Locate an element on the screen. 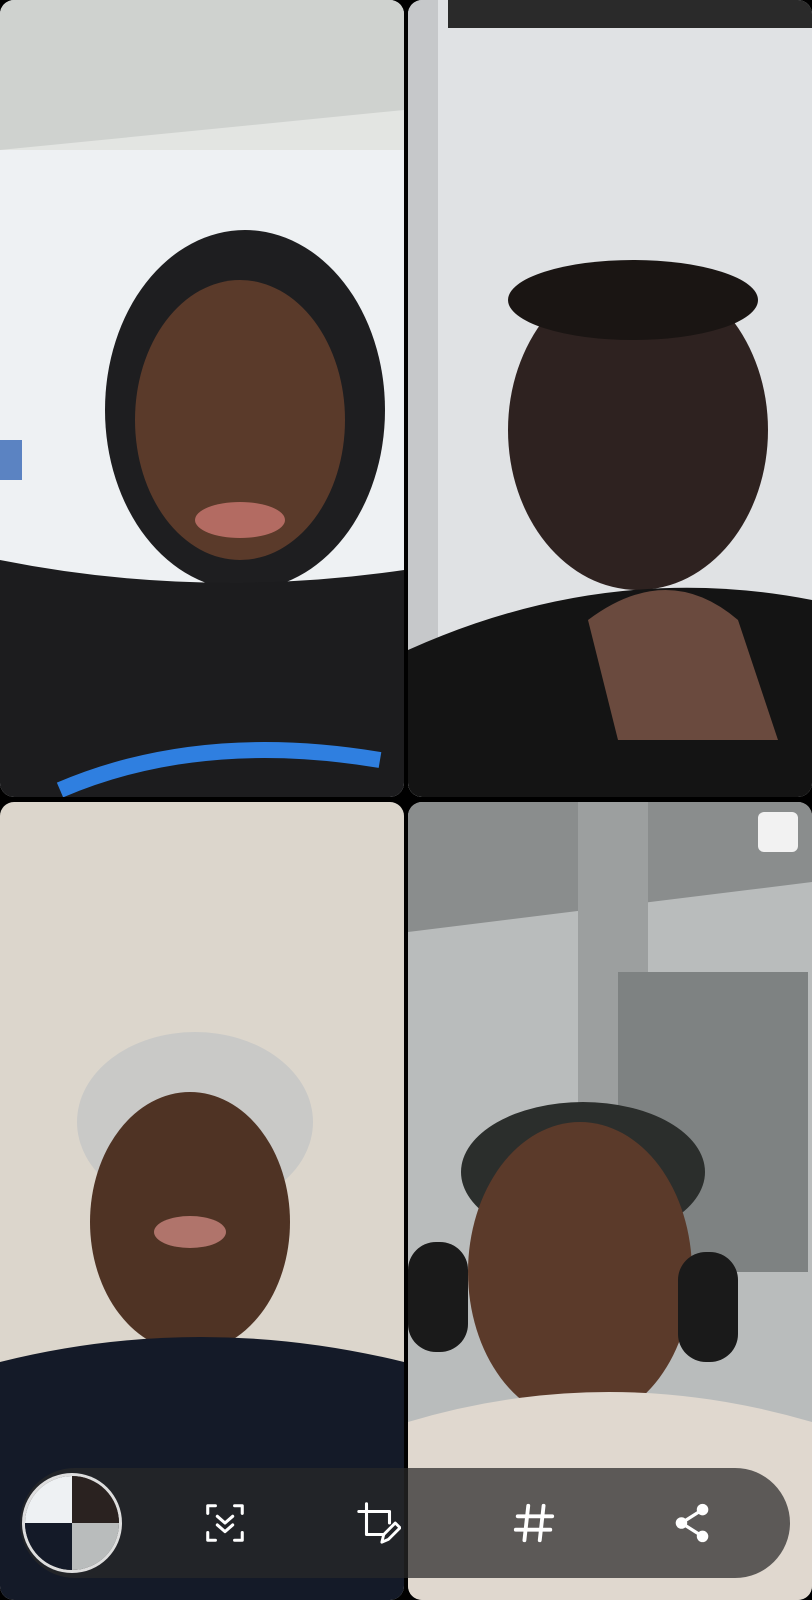  scroll-capture-button is located at coordinates (225, 1523).